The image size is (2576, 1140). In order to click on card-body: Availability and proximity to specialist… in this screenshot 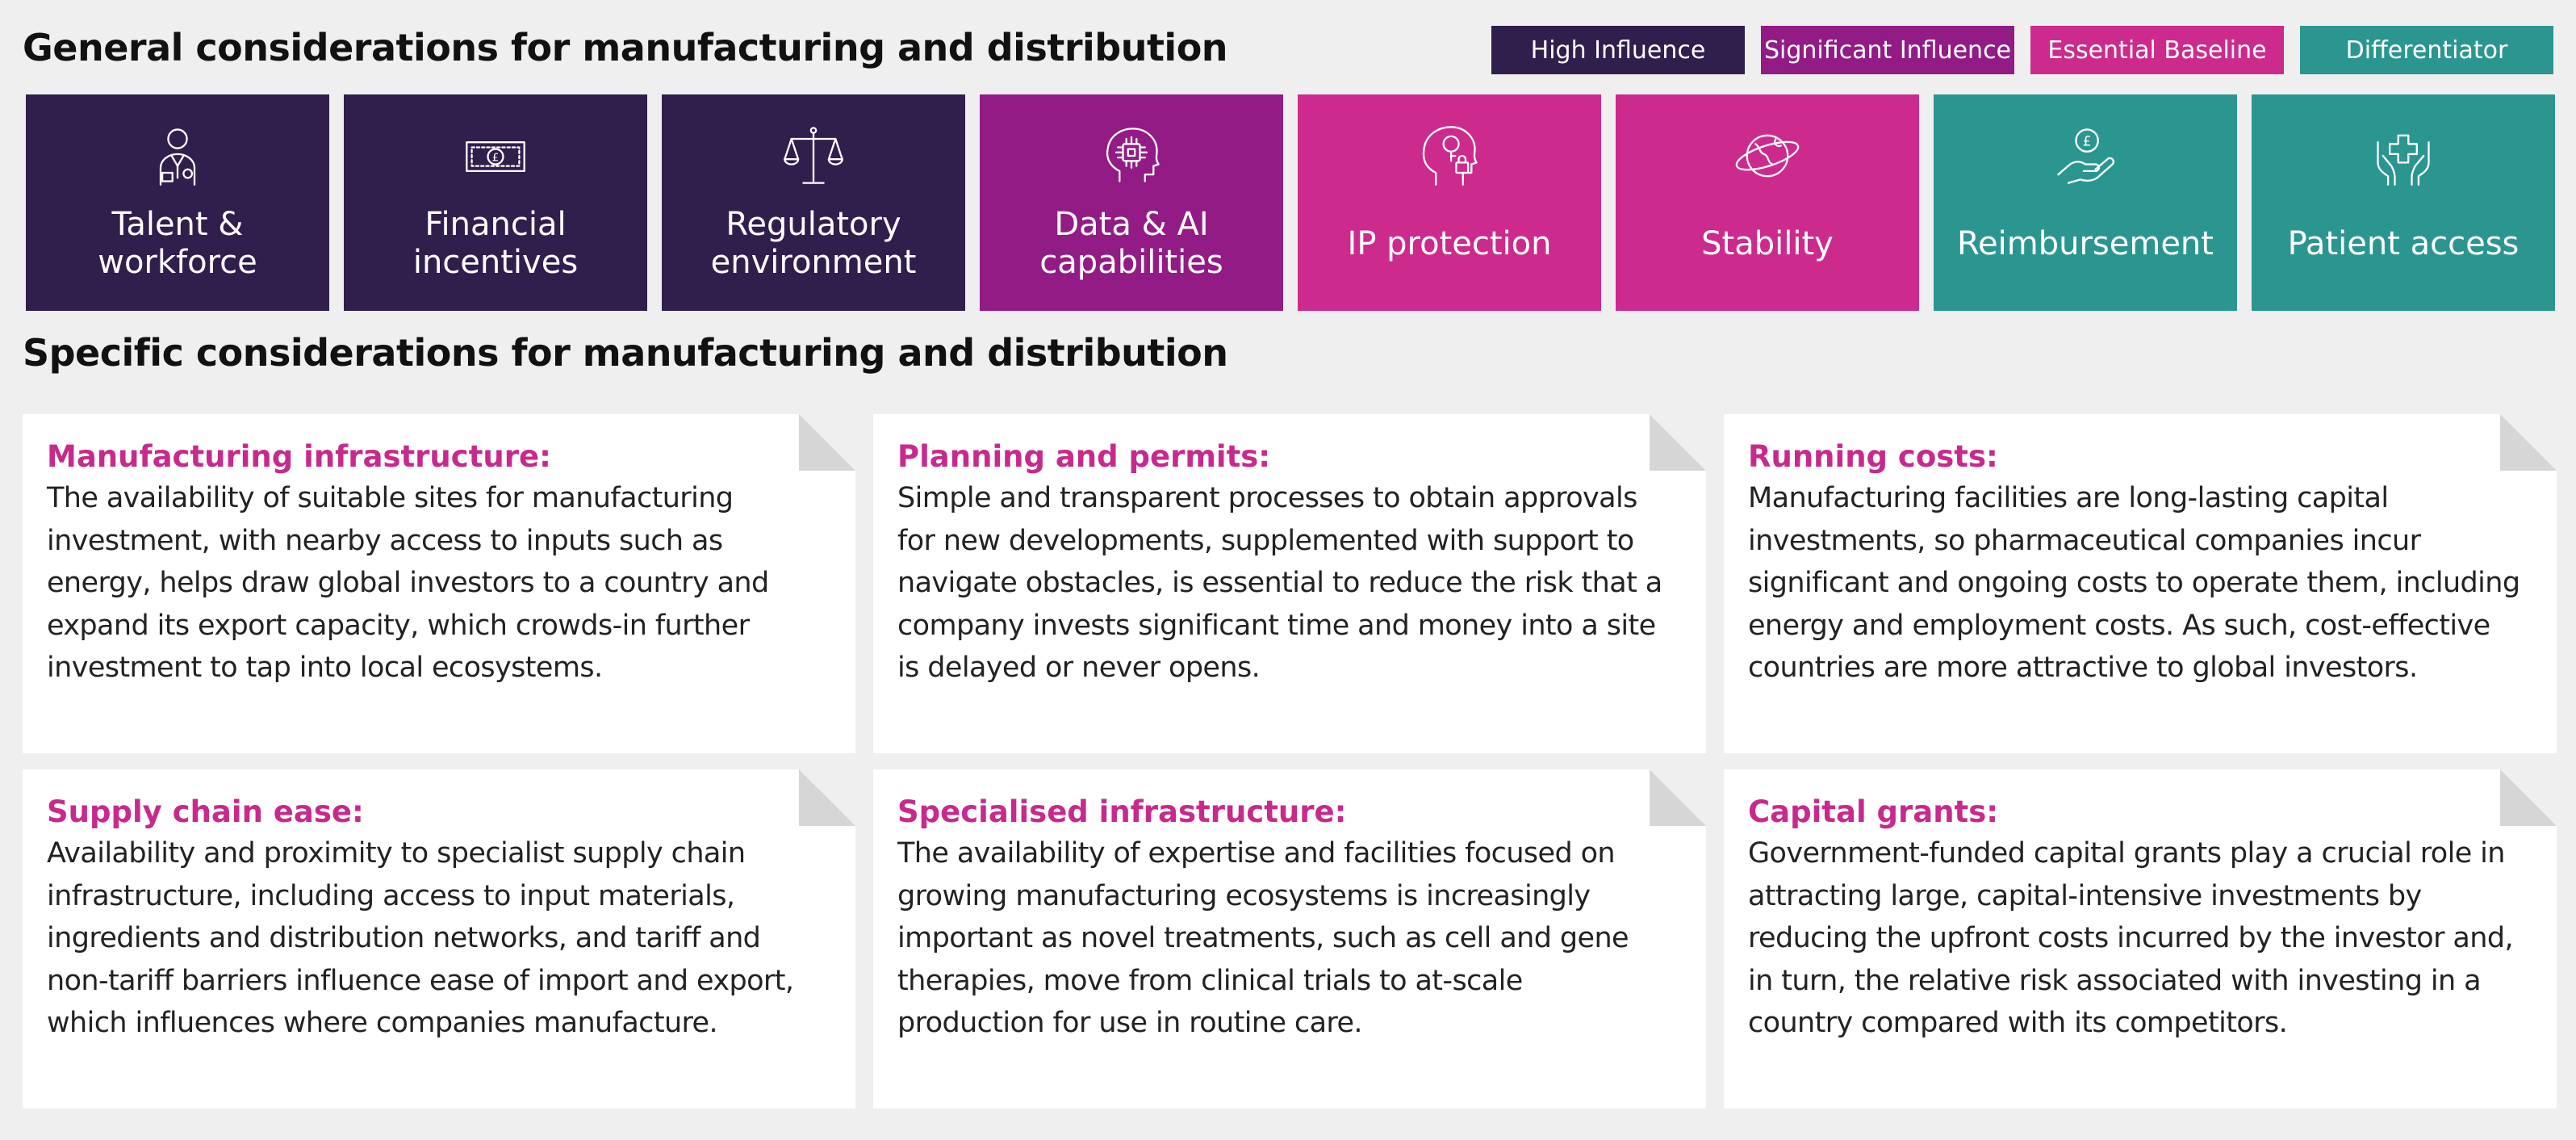, I will do `click(420, 938)`.